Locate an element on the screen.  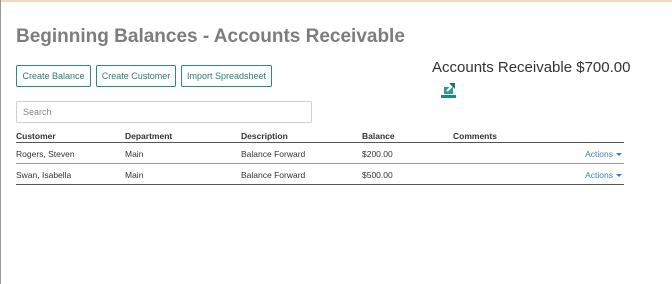
page-title: Beginning Balances - Accounts Receivable is located at coordinates (210, 36).